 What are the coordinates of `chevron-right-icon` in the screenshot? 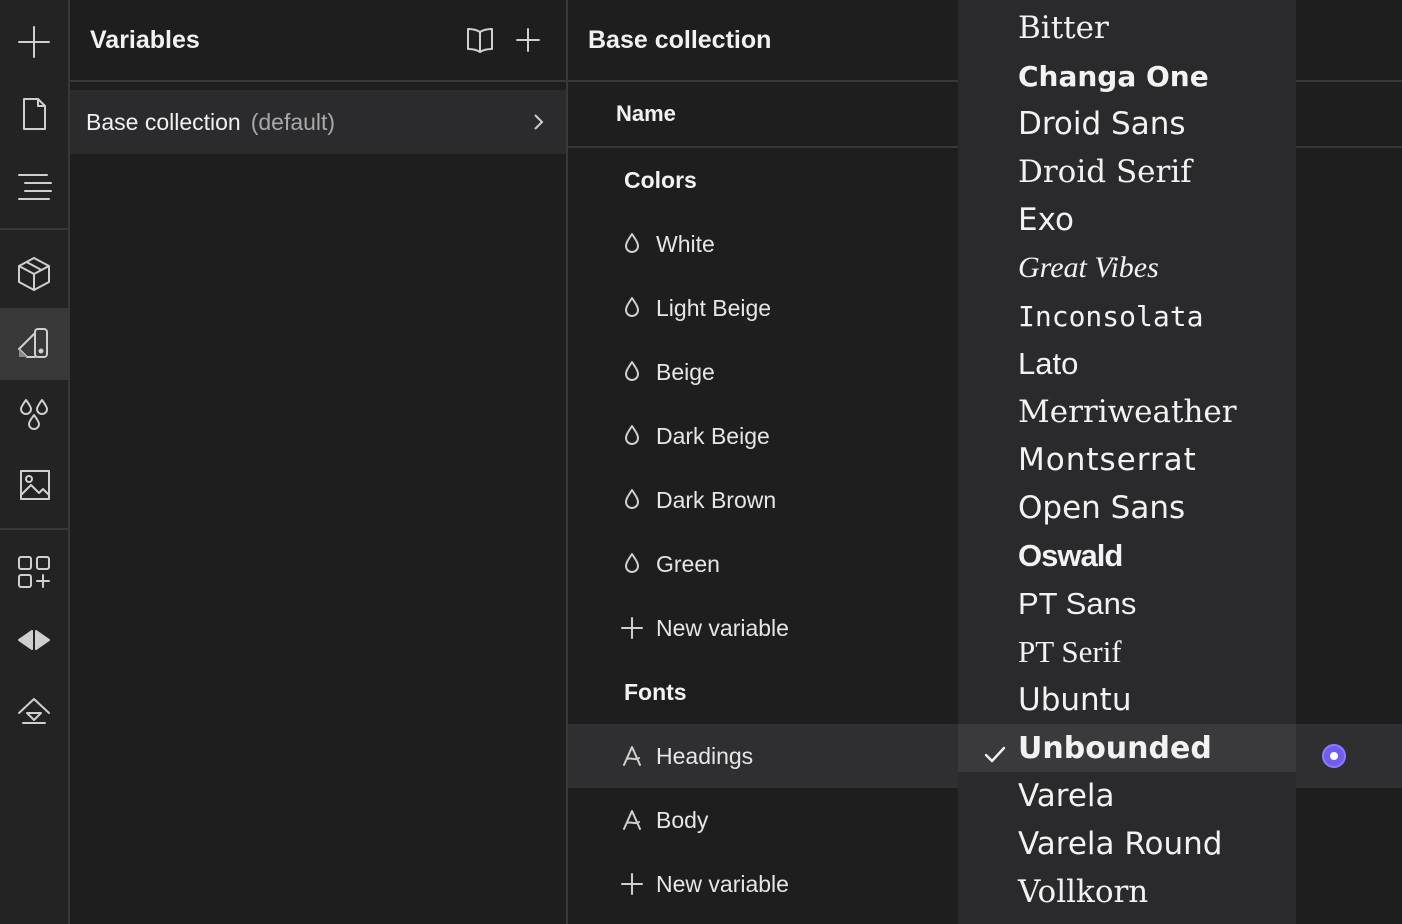 It's located at (539, 122).